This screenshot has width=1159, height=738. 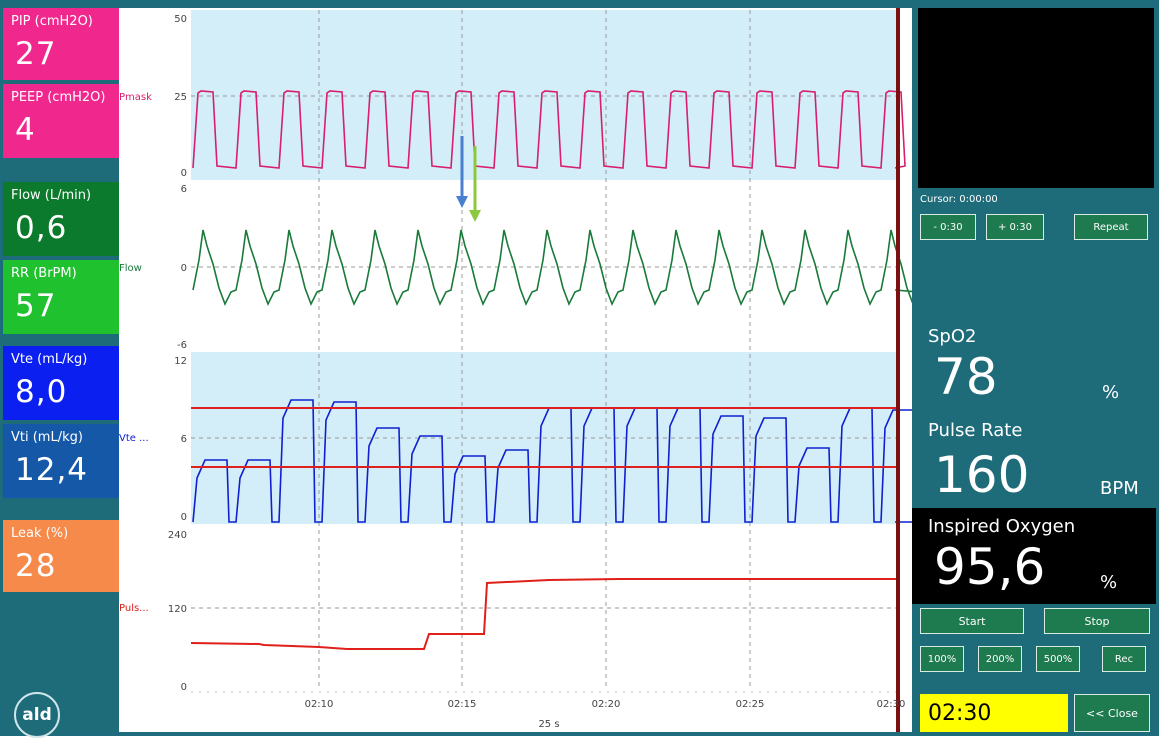 What do you see at coordinates (184, 268) in the screenshot?
I see `flow-tick-mid: 0` at bounding box center [184, 268].